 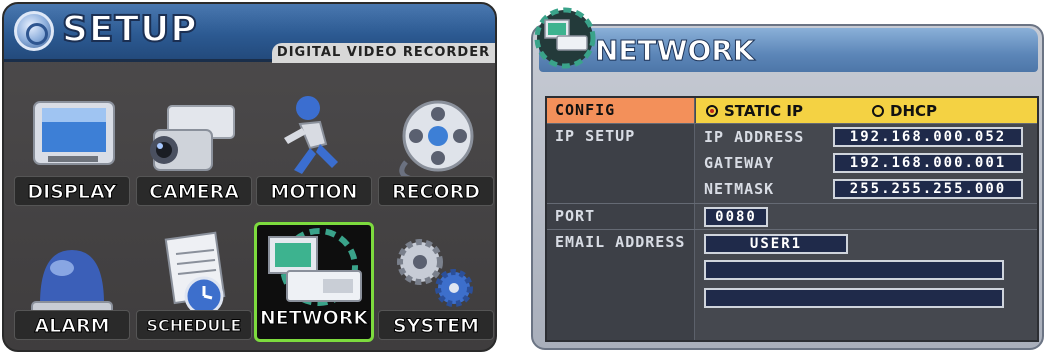 I want to click on menu-tile-record: RECORD, so click(x=435, y=152).